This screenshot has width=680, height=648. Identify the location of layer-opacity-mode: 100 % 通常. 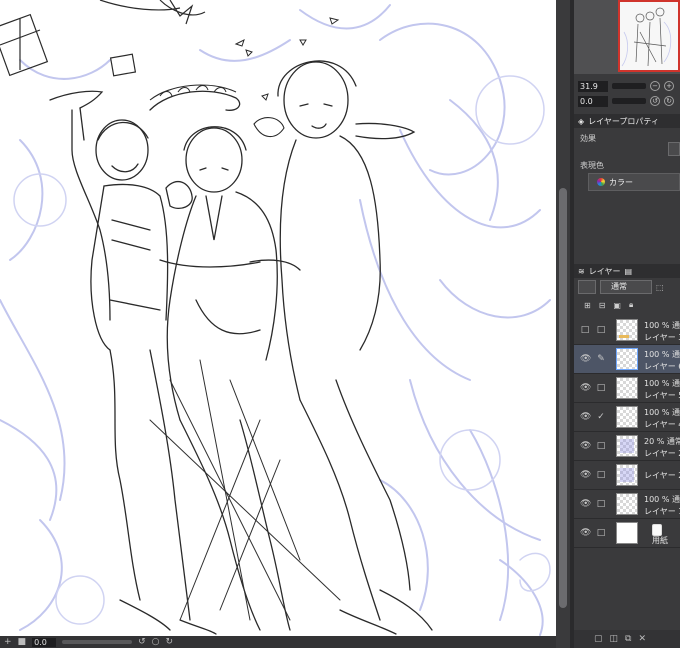
(662, 383).